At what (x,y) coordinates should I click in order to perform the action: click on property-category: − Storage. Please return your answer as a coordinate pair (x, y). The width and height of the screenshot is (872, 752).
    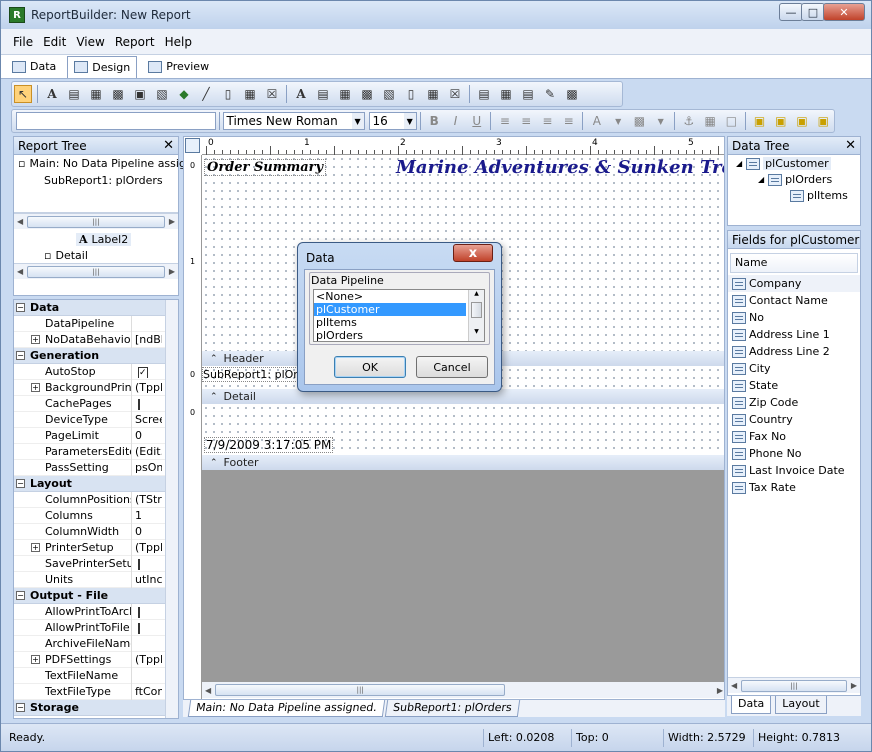
    Looking at the image, I should click on (96, 708).